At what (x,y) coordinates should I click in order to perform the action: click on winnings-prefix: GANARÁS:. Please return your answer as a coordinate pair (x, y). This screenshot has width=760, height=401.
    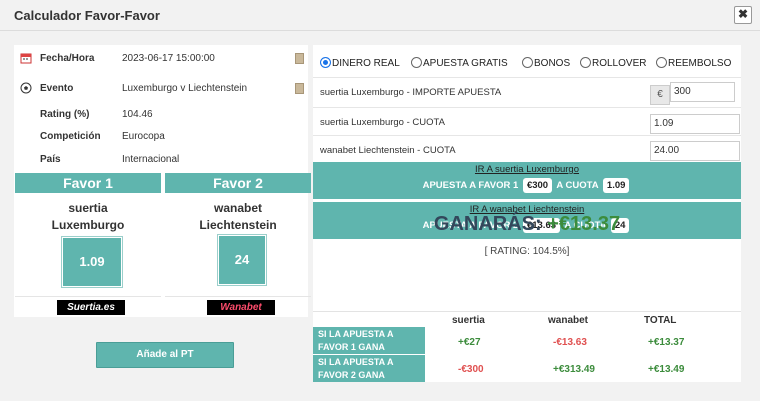
    Looking at the image, I should click on (487, 224).